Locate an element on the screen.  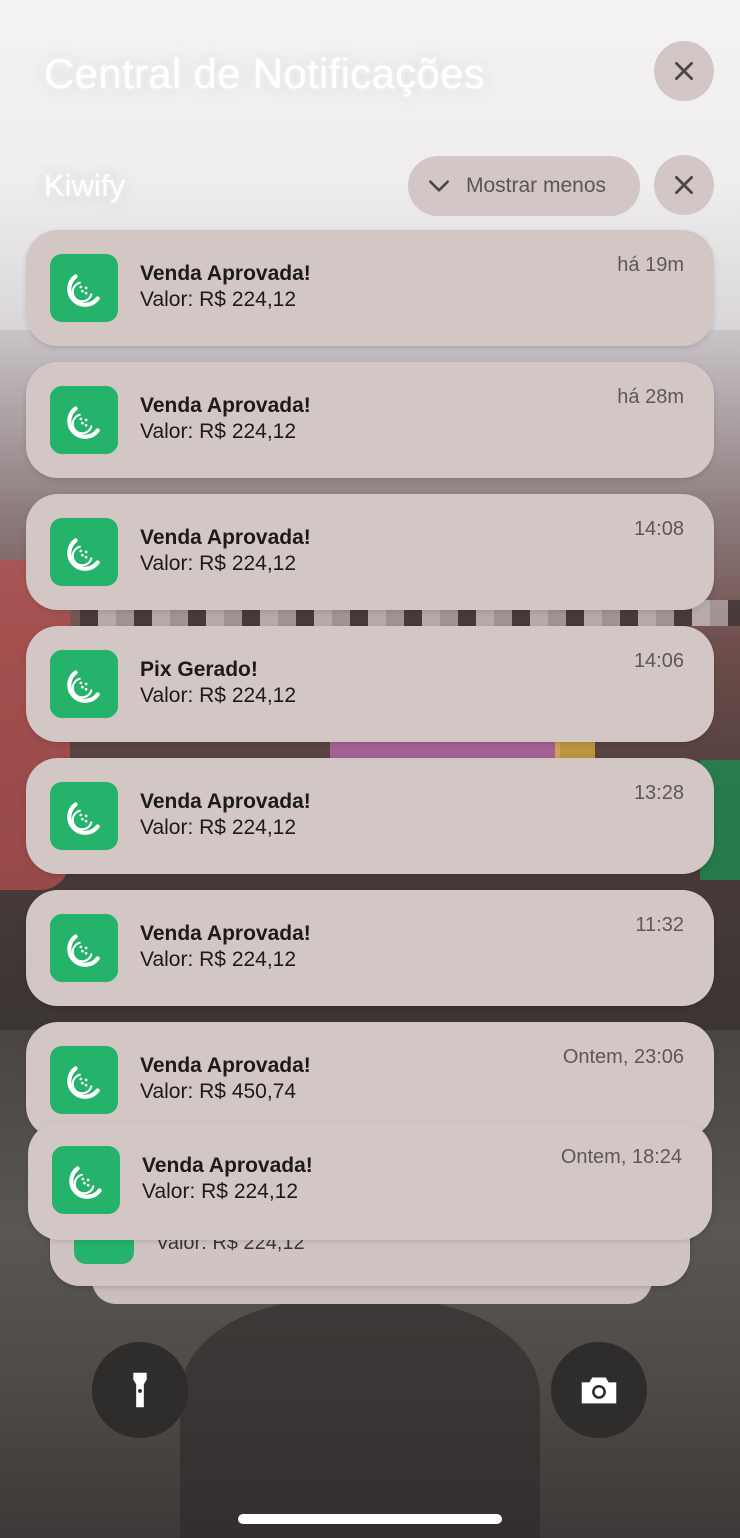
notification-card: Pix Gerado! Valor: R$ 224,12 14:06 is located at coordinates (370, 684).